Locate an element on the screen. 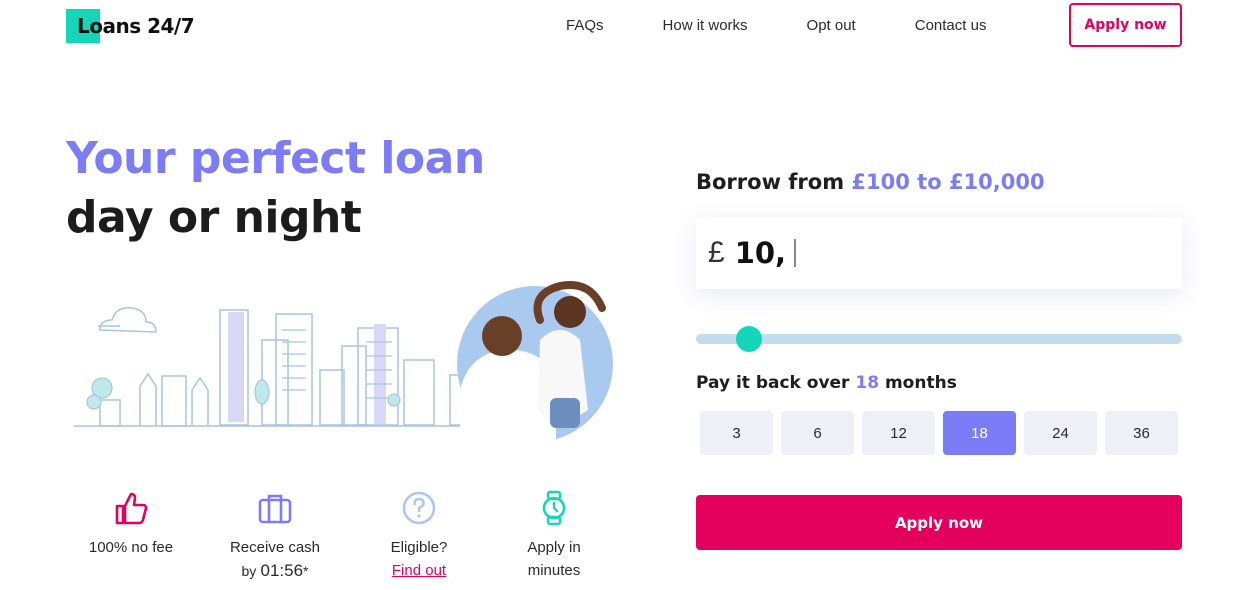 This screenshot has width=1241, height=590. nav-opt-out: Opt out is located at coordinates (831, 25).